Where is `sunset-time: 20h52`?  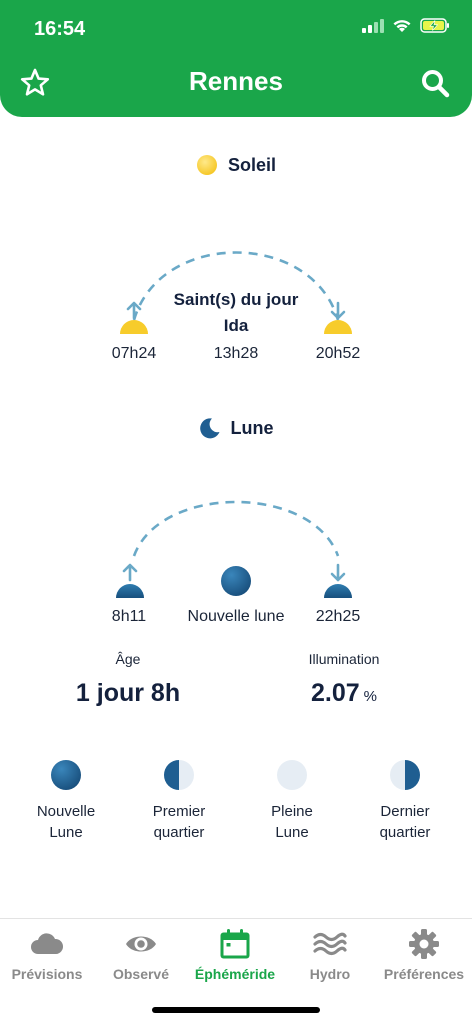
sunset-time: 20h52 is located at coordinates (338, 353).